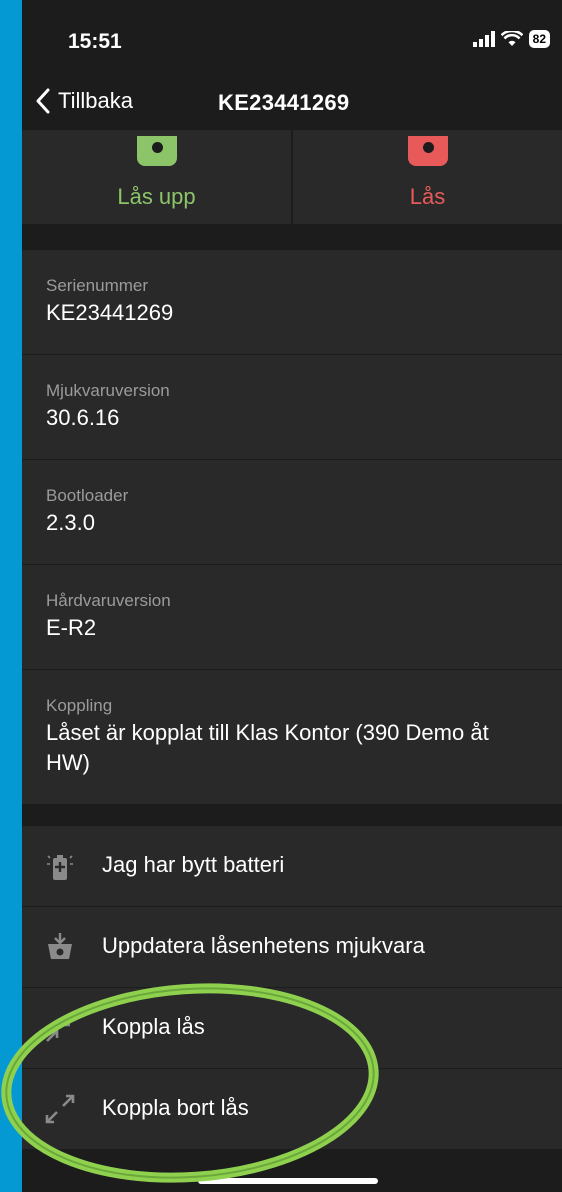 This screenshot has width=562, height=1192. What do you see at coordinates (153, 1026) in the screenshot?
I see `action-label: Koppla lås` at bounding box center [153, 1026].